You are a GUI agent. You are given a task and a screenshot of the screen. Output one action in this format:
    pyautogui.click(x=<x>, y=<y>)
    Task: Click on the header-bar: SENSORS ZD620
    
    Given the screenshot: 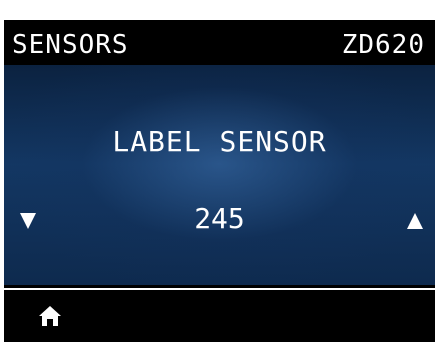 What is the action you would take?
    pyautogui.click(x=219, y=42)
    